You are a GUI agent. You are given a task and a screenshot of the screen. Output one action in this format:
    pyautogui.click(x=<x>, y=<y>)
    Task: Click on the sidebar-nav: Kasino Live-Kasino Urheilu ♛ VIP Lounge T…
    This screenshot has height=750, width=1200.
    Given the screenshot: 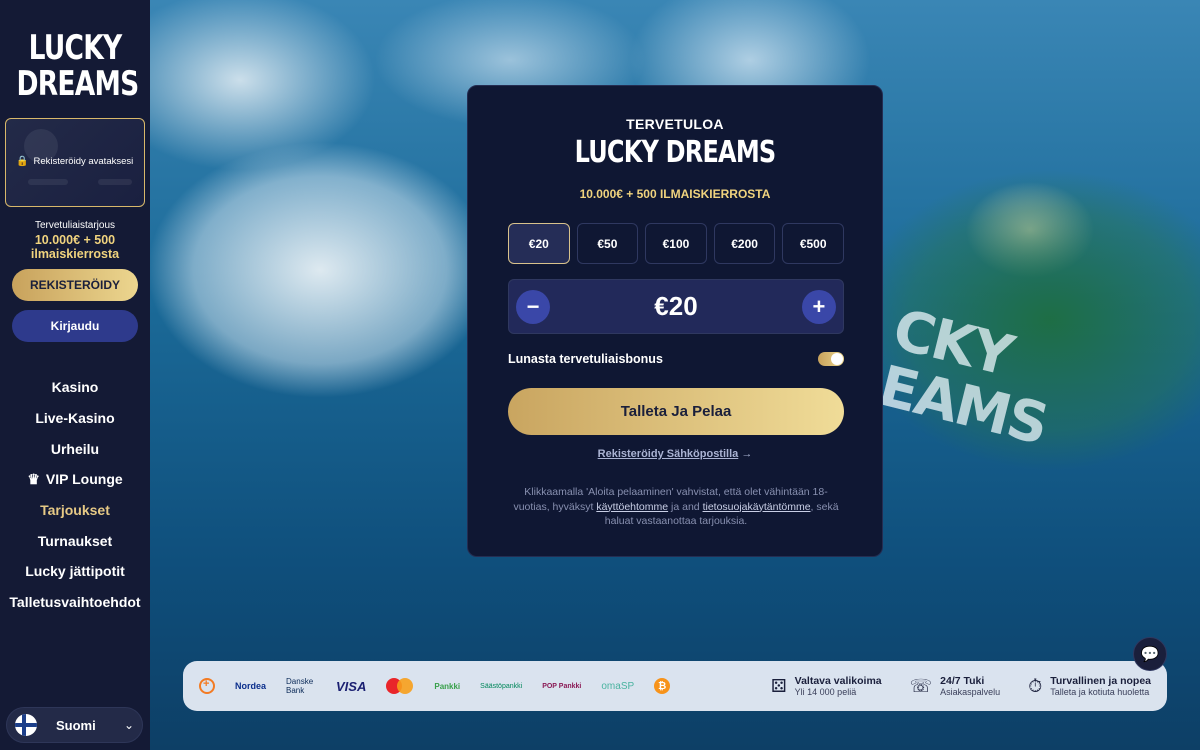 What is the action you would take?
    pyautogui.click(x=75, y=495)
    